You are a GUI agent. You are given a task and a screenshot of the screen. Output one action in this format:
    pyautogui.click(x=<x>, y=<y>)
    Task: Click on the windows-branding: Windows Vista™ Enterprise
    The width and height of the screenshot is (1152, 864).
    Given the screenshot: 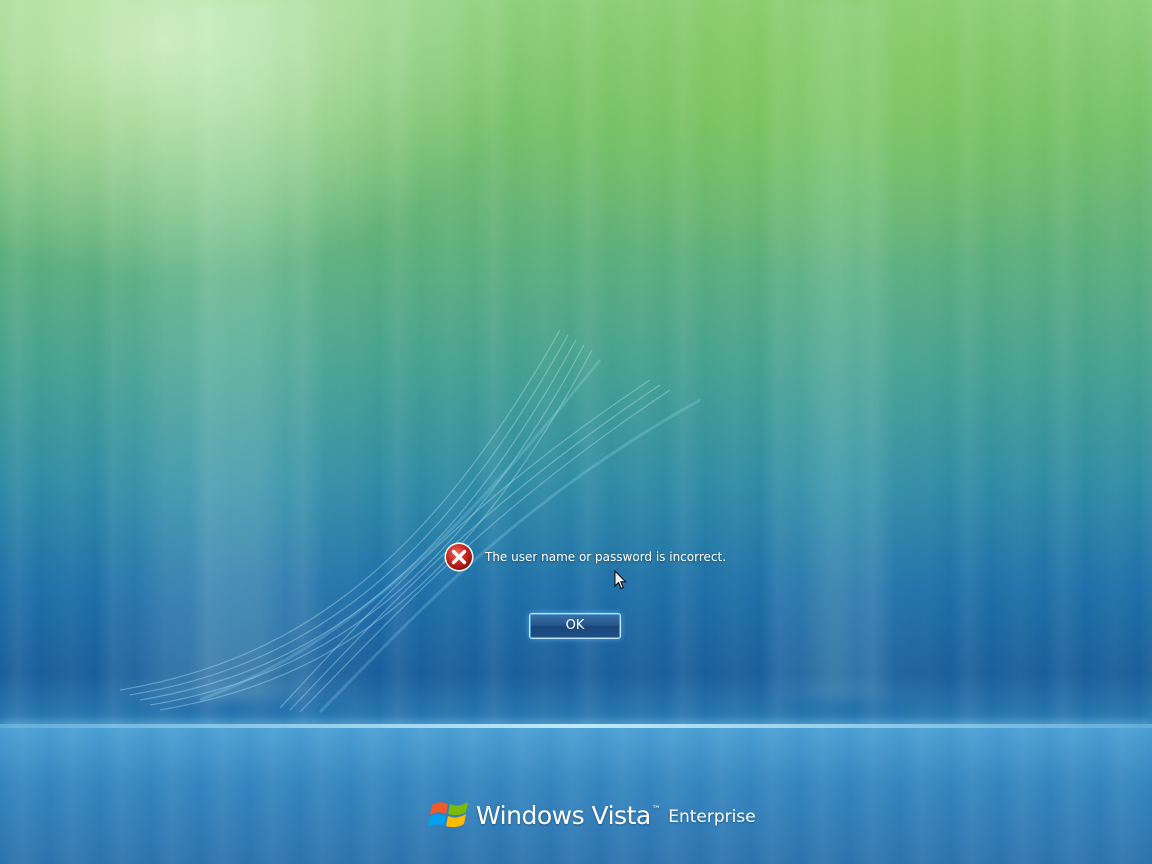 What is the action you would take?
    pyautogui.click(x=592, y=815)
    